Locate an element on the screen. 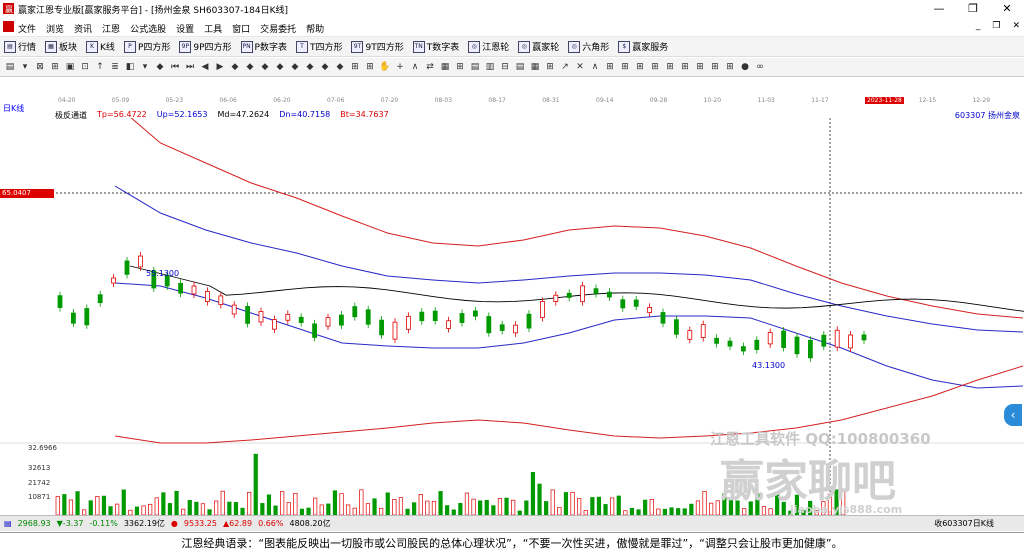 The image size is (1024, 555). tool-icon-3: ⊞ is located at coordinates (55, 67).